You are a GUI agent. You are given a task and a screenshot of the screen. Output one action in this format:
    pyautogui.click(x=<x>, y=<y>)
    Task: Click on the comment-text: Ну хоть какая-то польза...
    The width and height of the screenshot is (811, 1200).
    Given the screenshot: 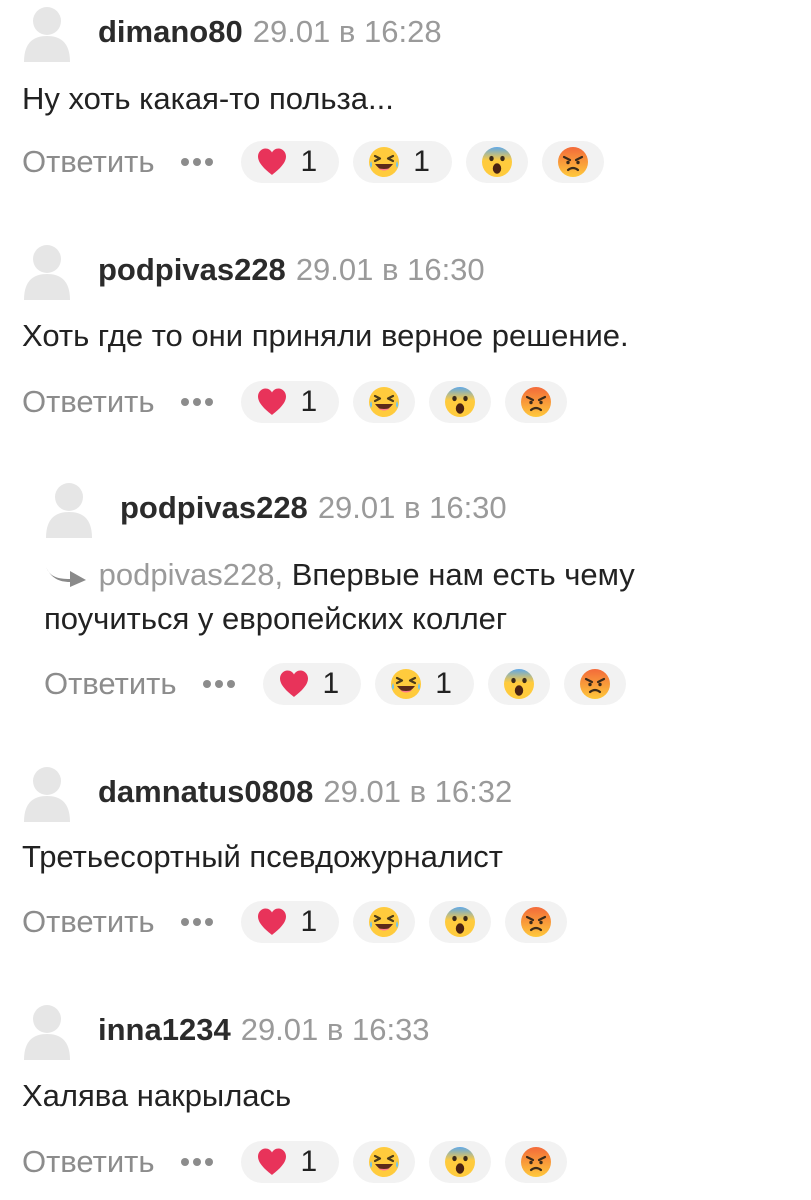 What is the action you would take?
    pyautogui.click(x=208, y=98)
    